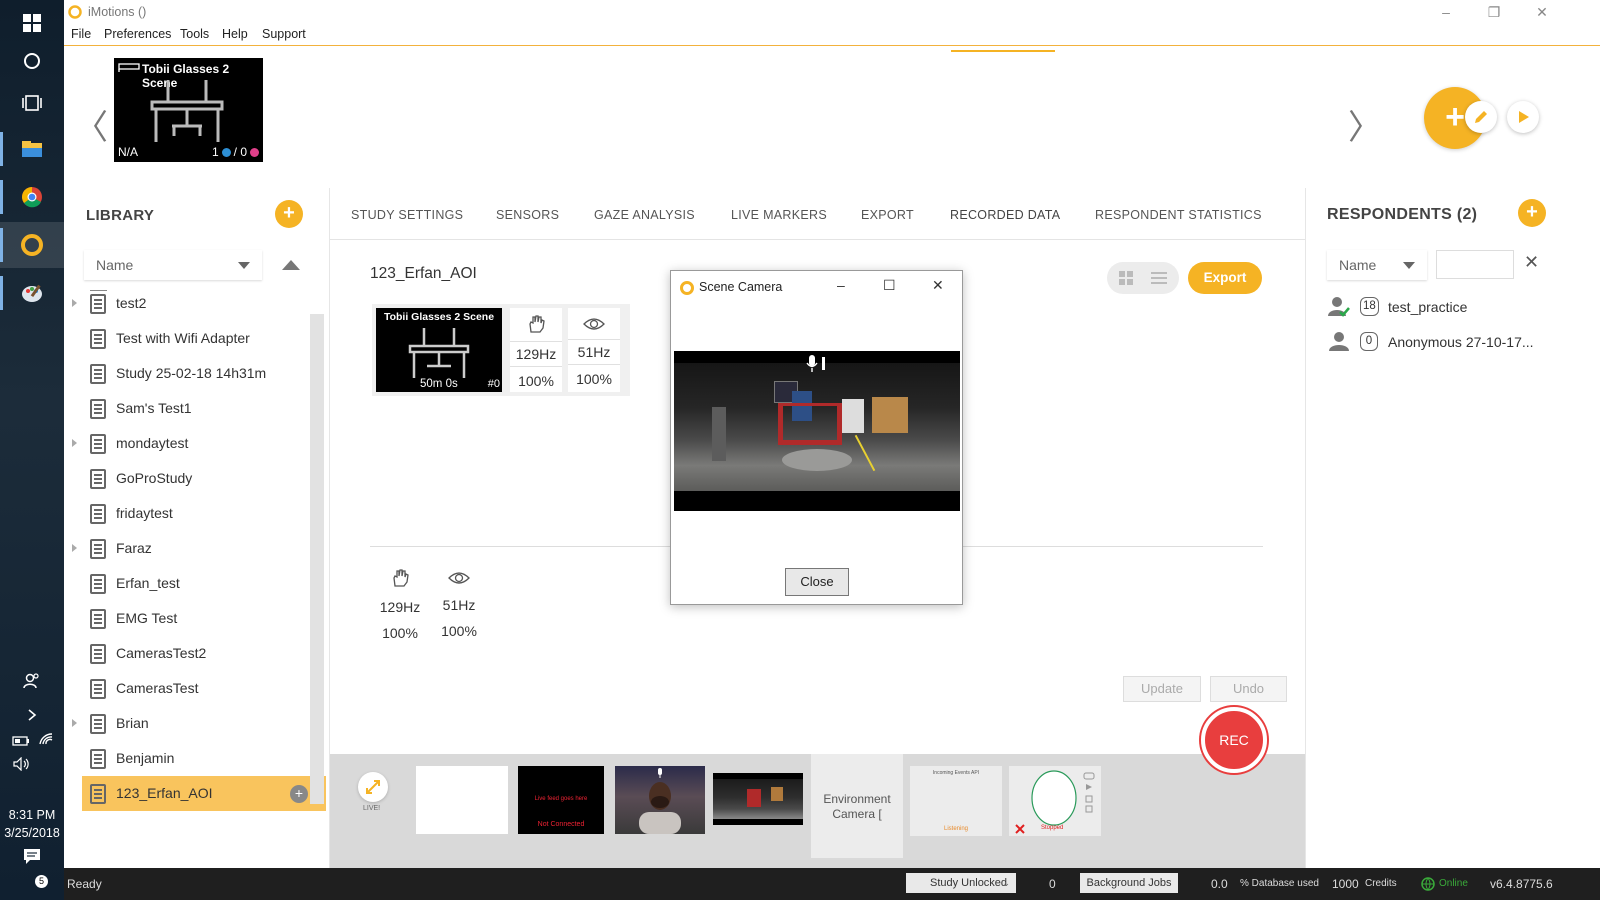  Describe the element at coordinates (191, 723) in the screenshot. I see `library-item: Brian` at that location.